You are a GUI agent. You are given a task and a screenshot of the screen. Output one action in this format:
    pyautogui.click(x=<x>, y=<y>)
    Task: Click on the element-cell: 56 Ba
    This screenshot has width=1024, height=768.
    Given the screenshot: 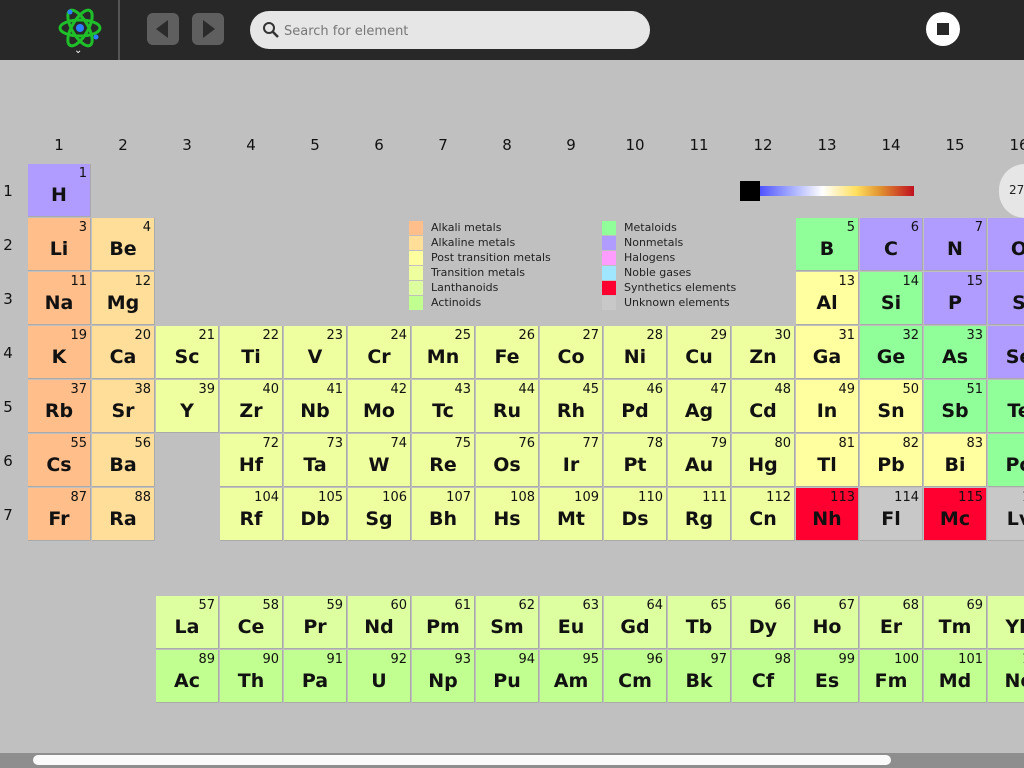 What is the action you would take?
    pyautogui.click(x=123, y=460)
    